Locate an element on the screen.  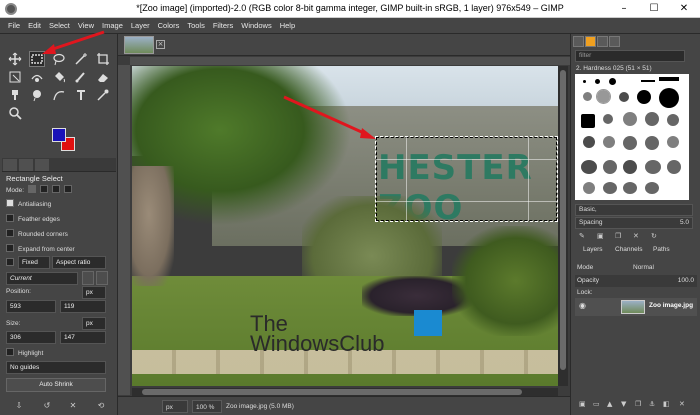
edit-brush-icon: ✎ is located at coordinates (582, 236).